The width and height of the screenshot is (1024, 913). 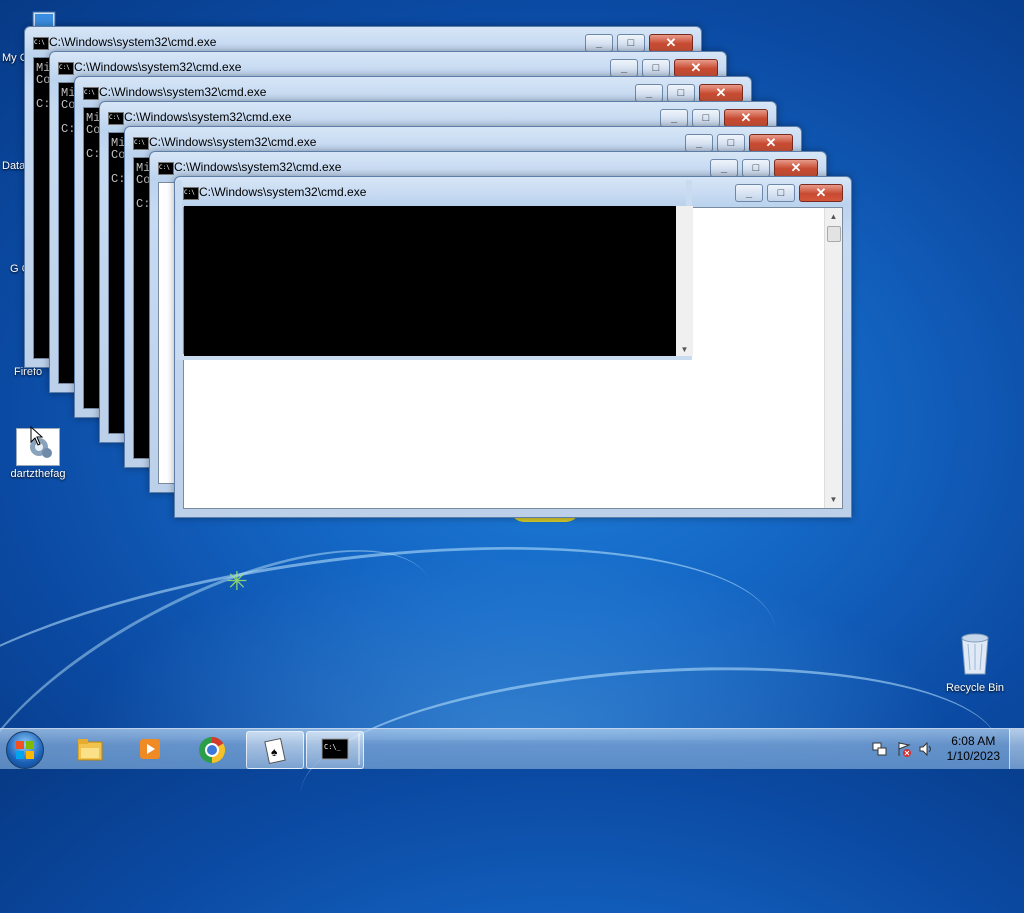 What do you see at coordinates (926, 749) in the screenshot?
I see `volume-icon` at bounding box center [926, 749].